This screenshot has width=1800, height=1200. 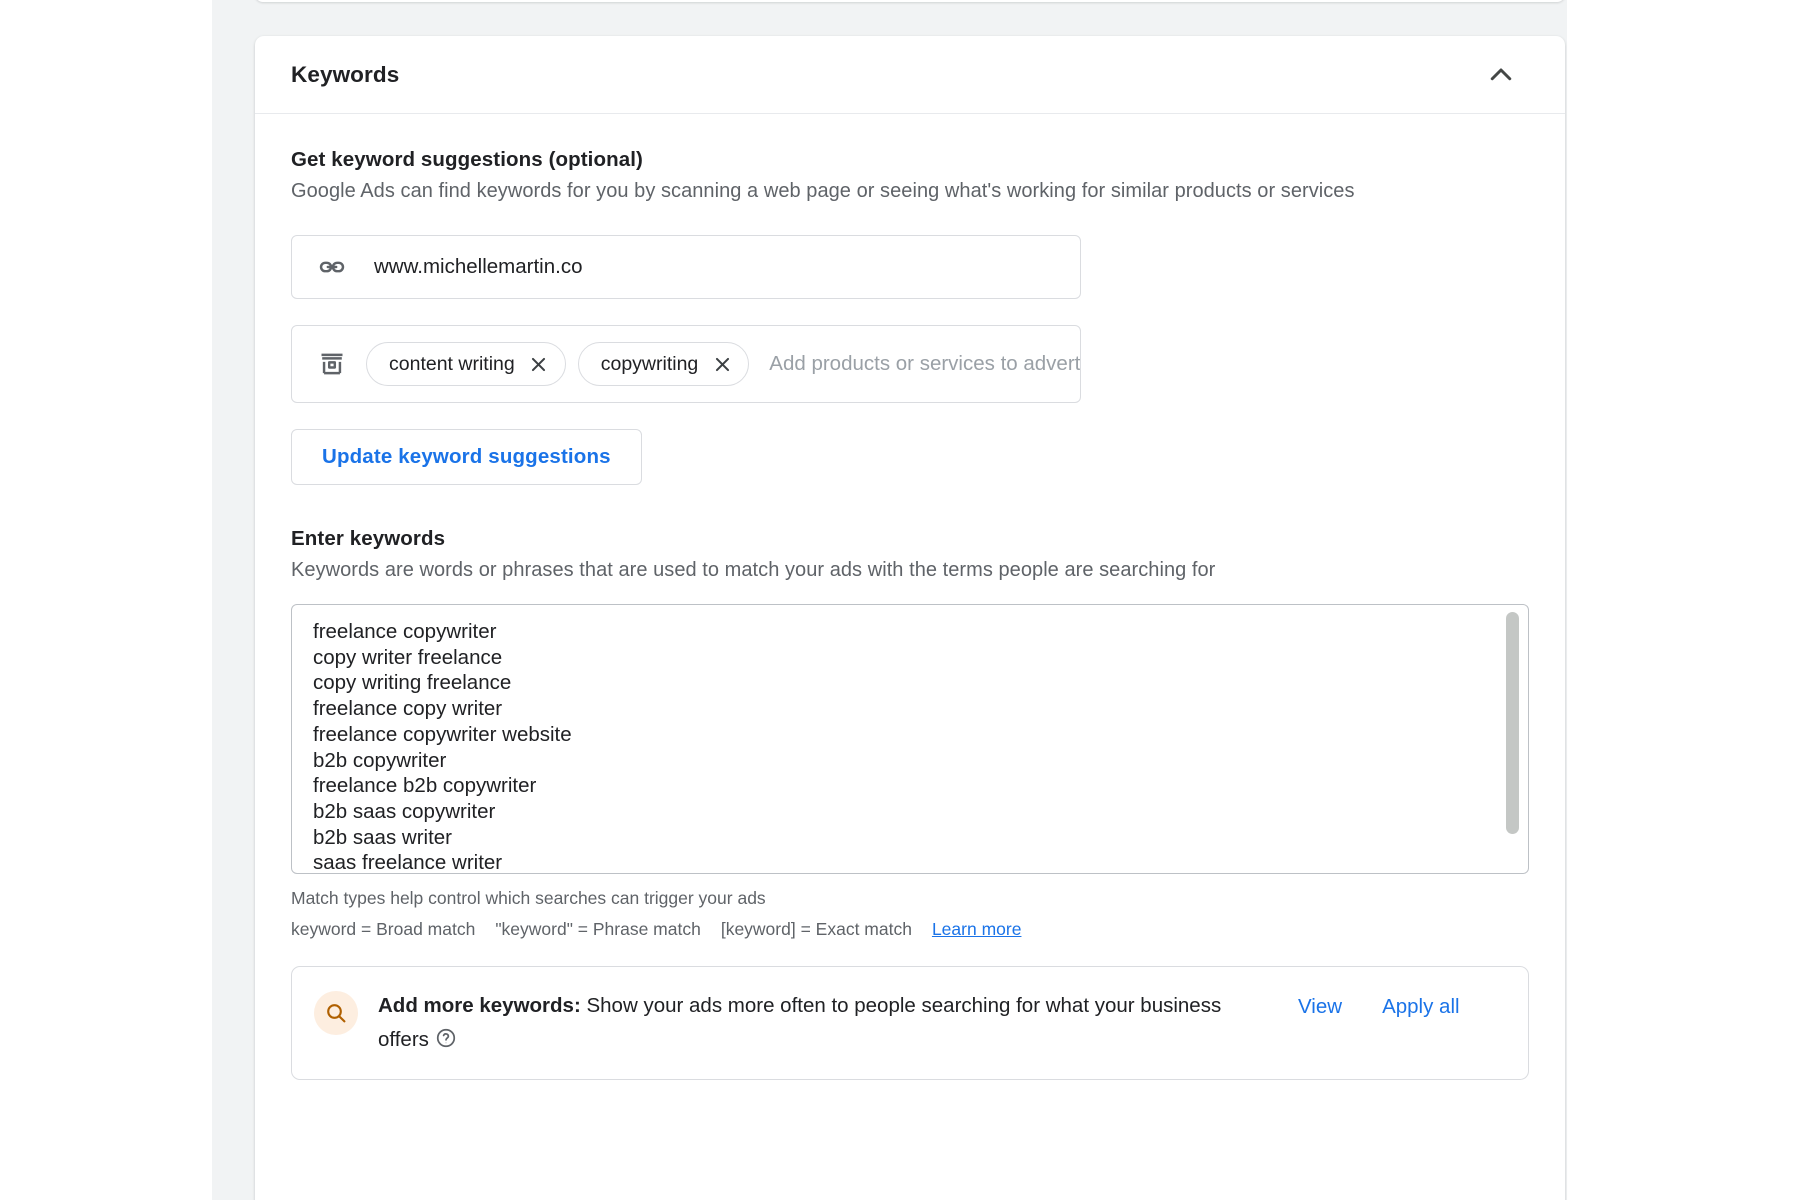 What do you see at coordinates (332, 364) in the screenshot?
I see `storefront-icon` at bounding box center [332, 364].